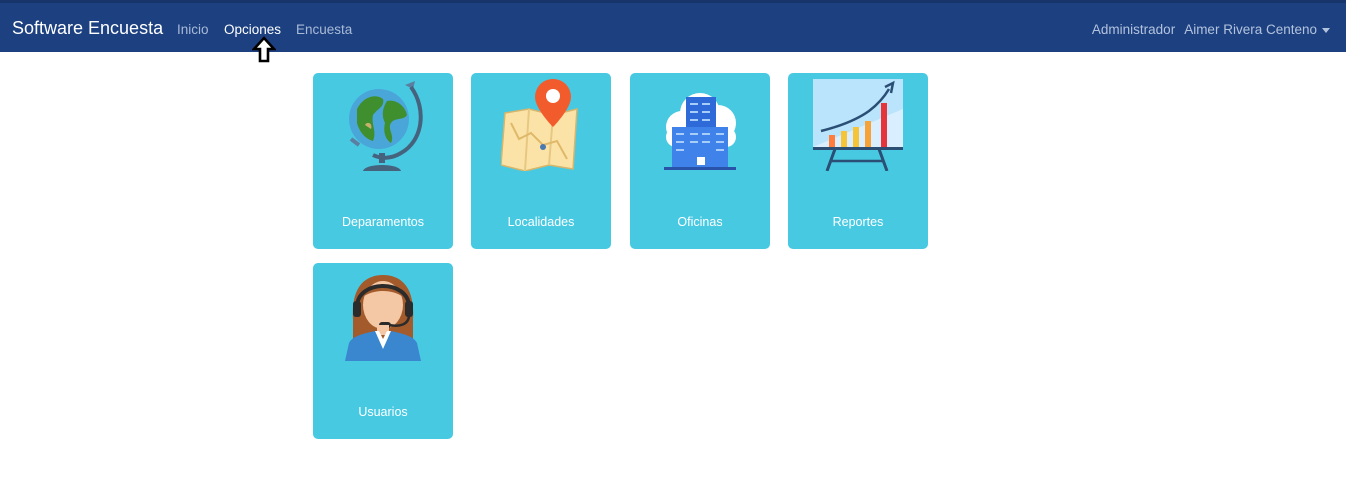  What do you see at coordinates (383, 412) in the screenshot?
I see `tile-label: Usuarios` at bounding box center [383, 412].